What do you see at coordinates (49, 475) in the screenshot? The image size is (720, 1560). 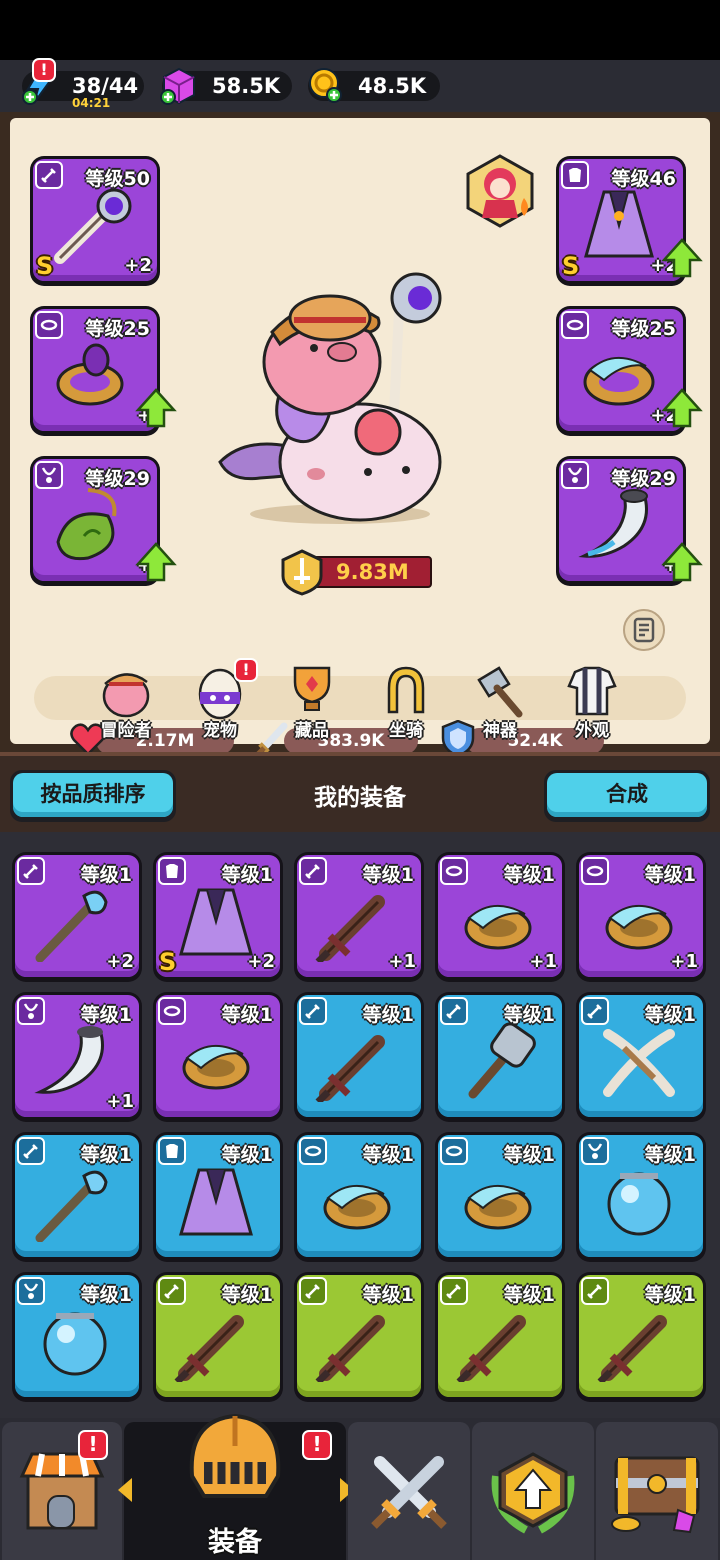 I see `necklace-type-icon` at bounding box center [49, 475].